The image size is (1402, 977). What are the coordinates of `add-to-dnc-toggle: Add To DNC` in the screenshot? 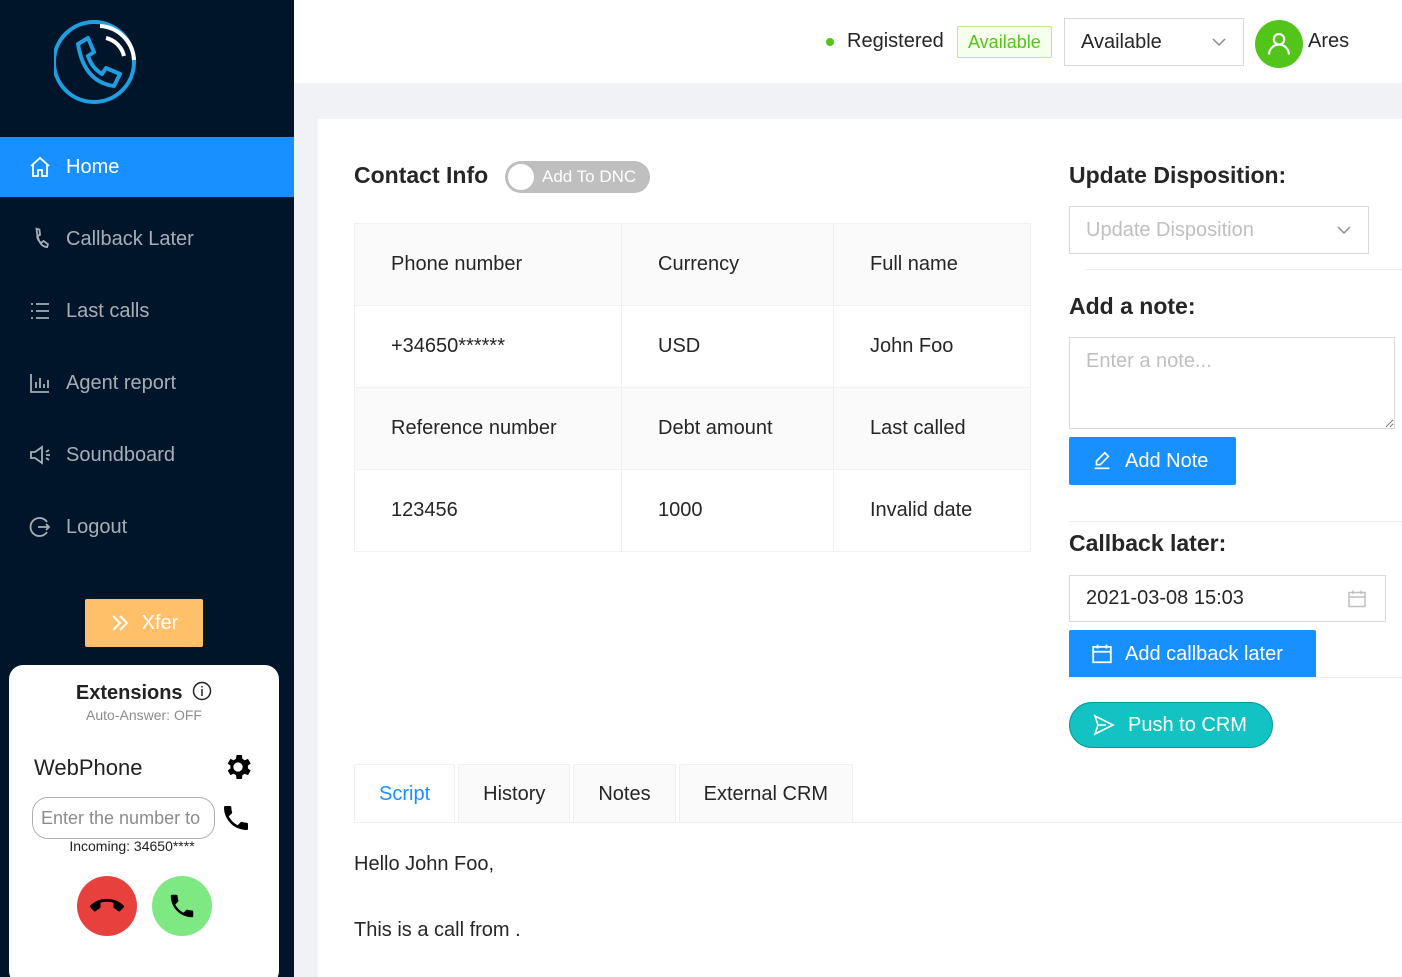 It's located at (577, 177).